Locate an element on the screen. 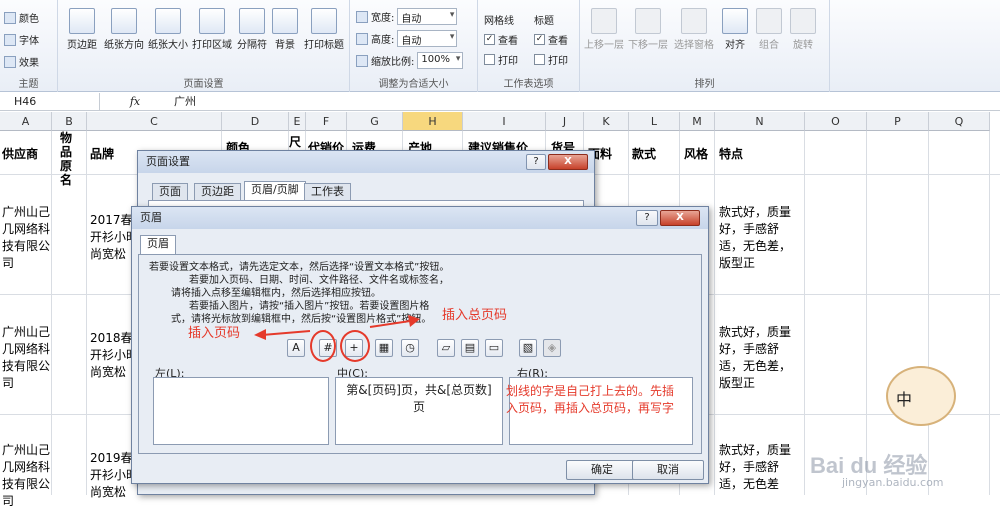 The image size is (1000, 510). header-dialog-title: 页眉 ? X is located at coordinates (420, 218).